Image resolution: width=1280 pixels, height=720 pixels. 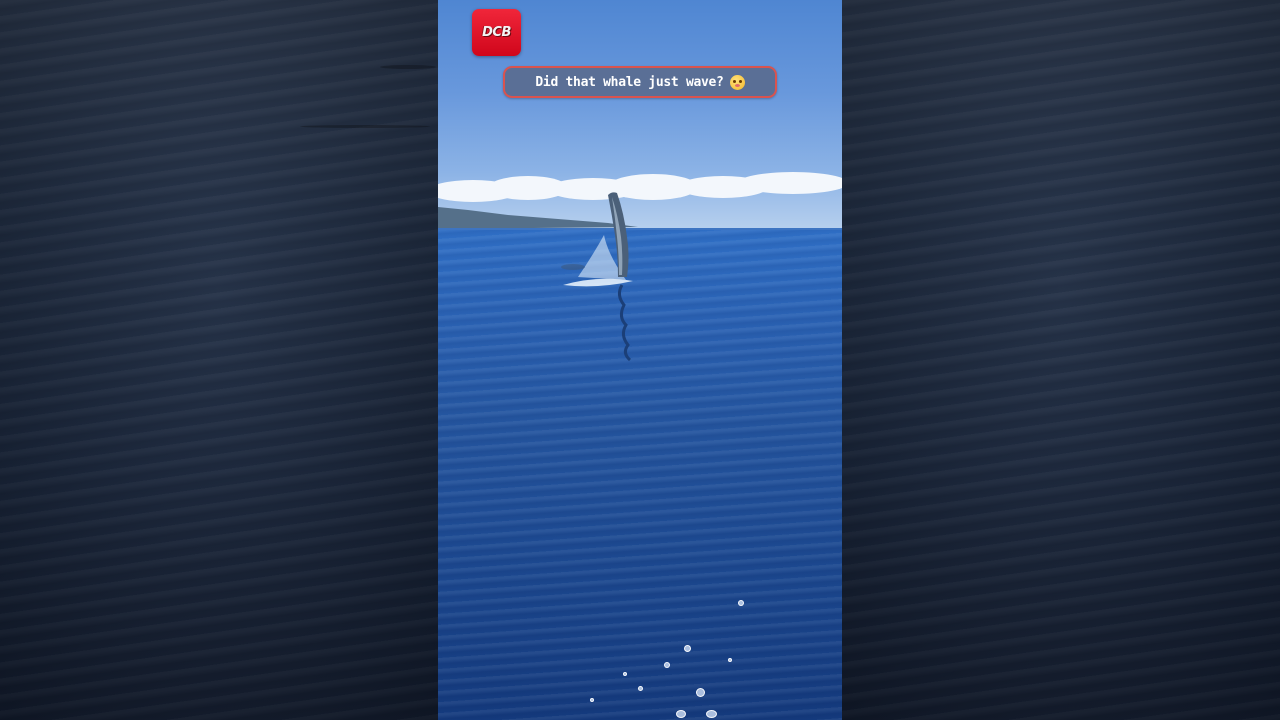 I want to click on channel-logo: DCB, so click(x=496, y=32).